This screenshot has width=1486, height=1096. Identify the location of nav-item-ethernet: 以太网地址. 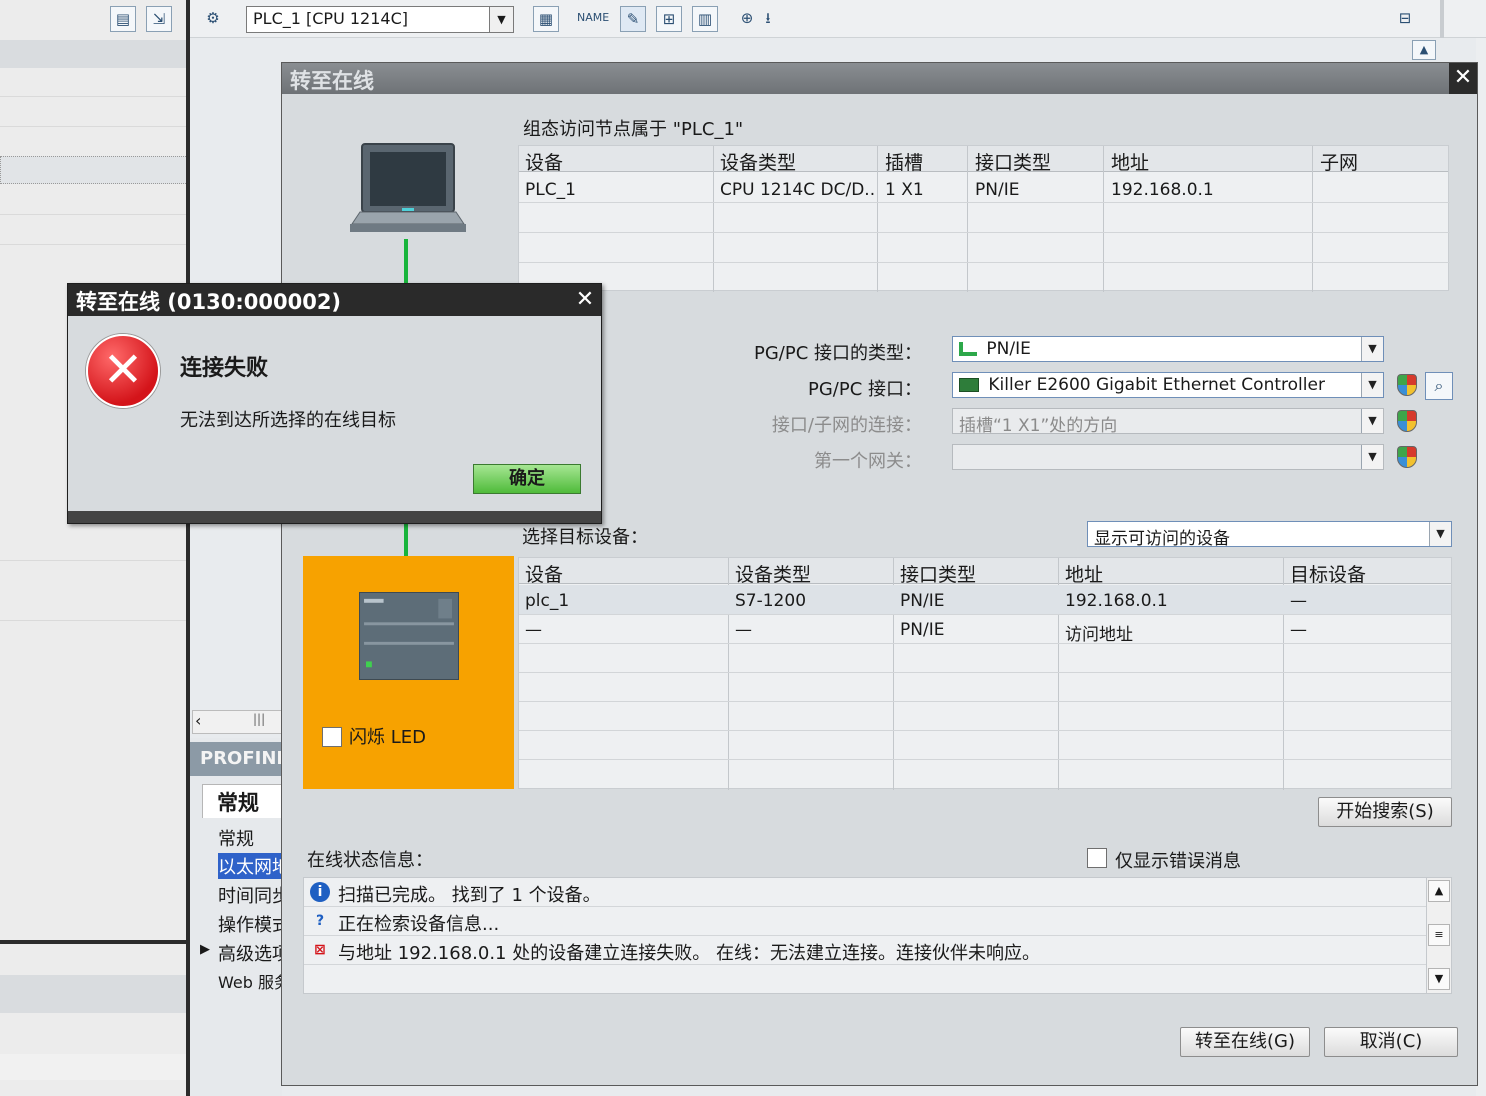
(250, 866).